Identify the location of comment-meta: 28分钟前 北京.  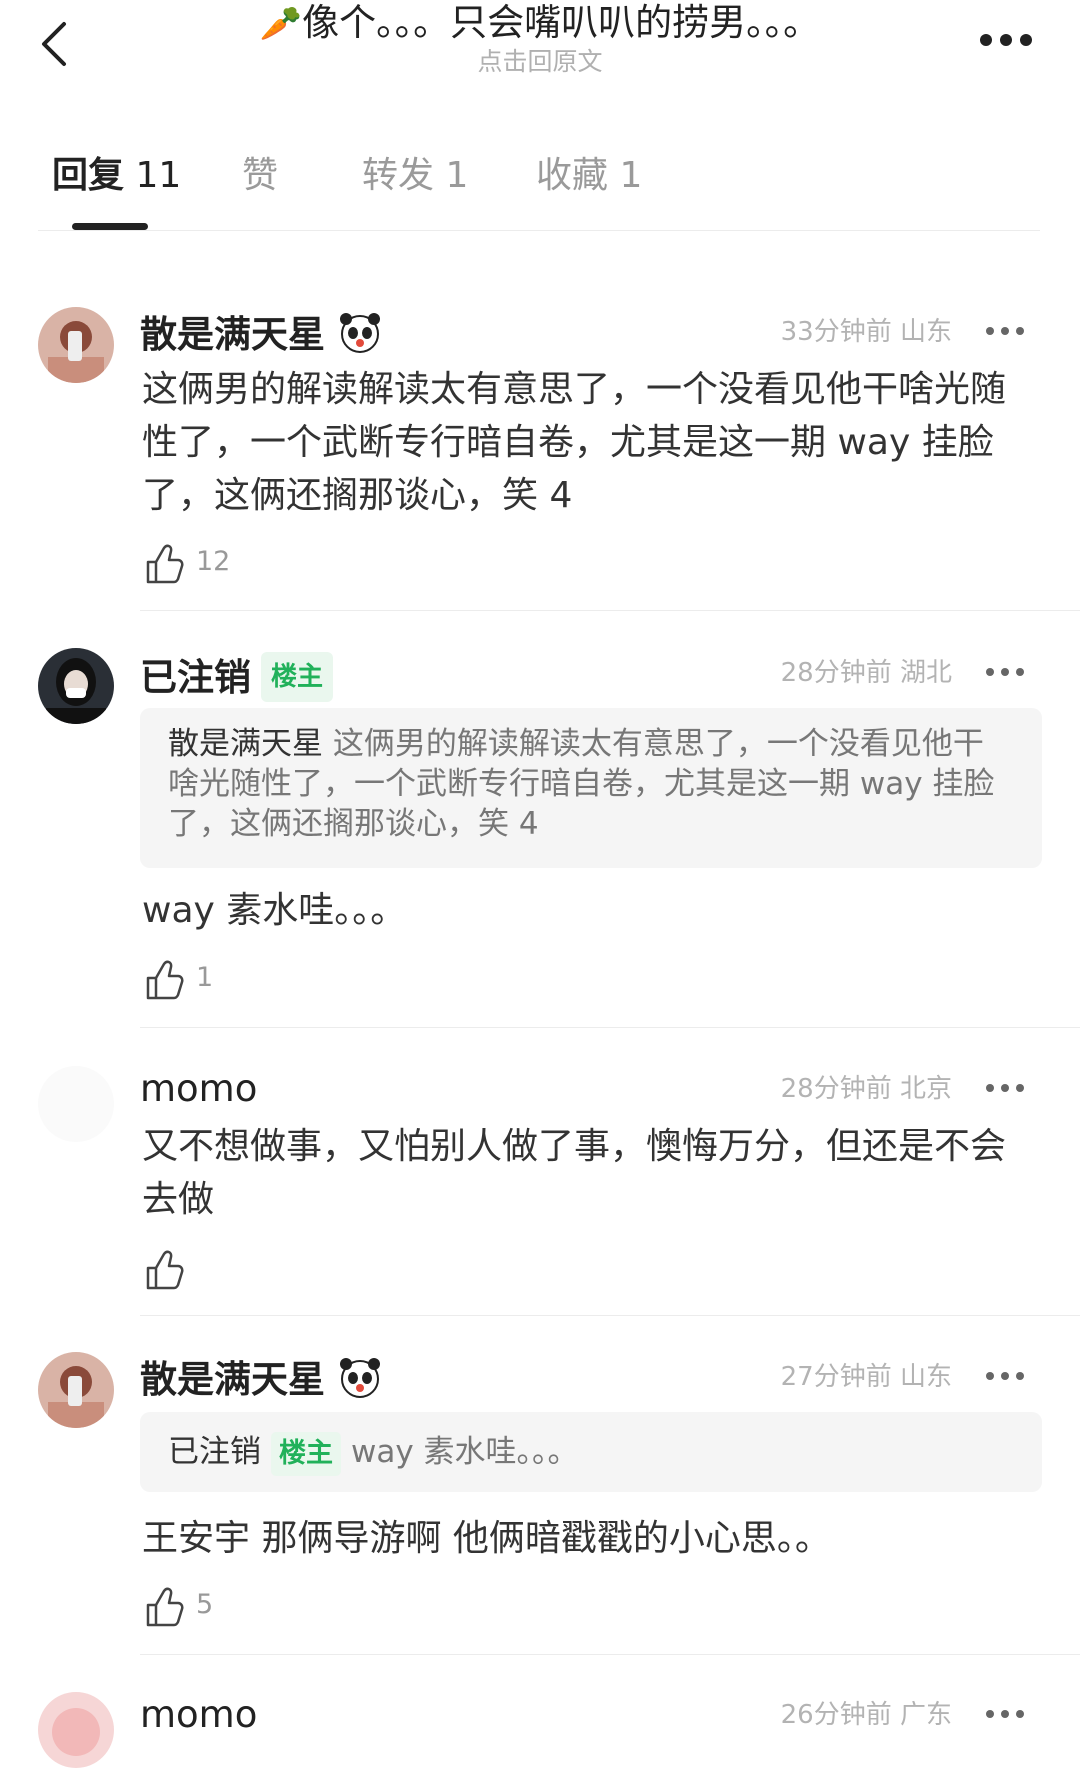
(866, 1089).